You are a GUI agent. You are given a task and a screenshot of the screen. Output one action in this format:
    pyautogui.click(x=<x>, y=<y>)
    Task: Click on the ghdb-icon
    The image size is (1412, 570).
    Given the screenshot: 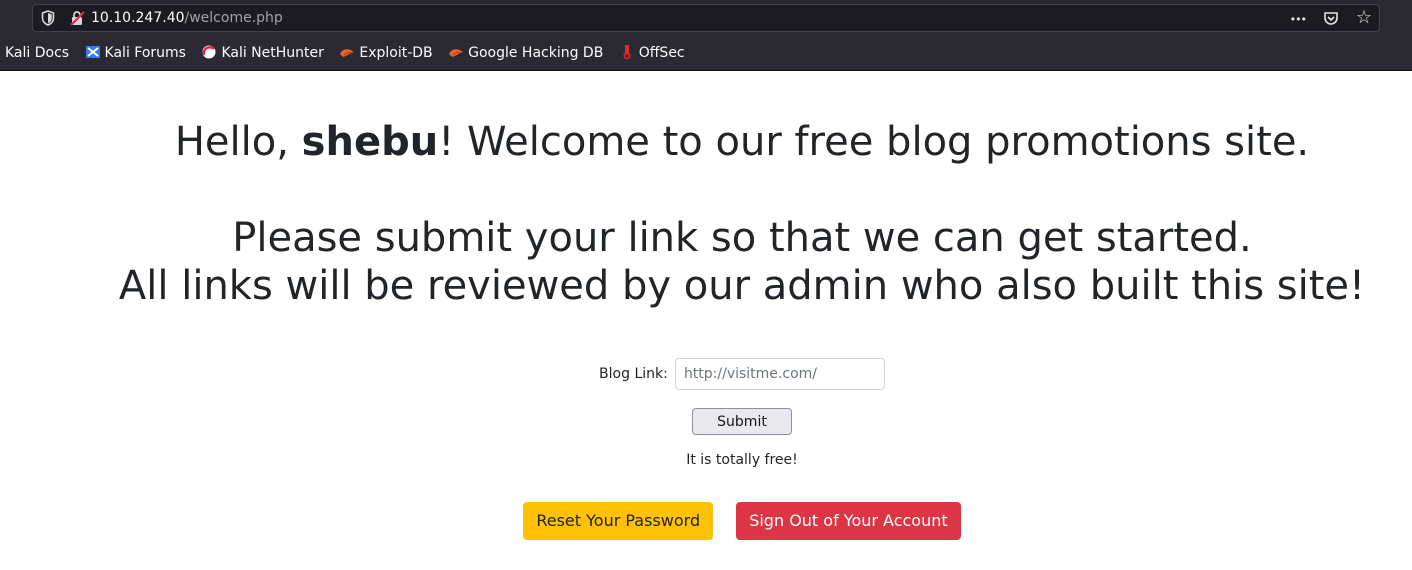 What is the action you would take?
    pyautogui.click(x=456, y=53)
    